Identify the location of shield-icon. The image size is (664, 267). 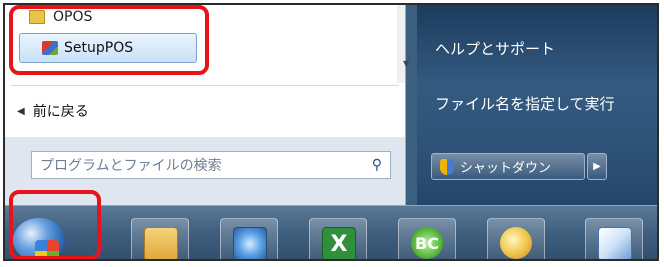
(447, 166).